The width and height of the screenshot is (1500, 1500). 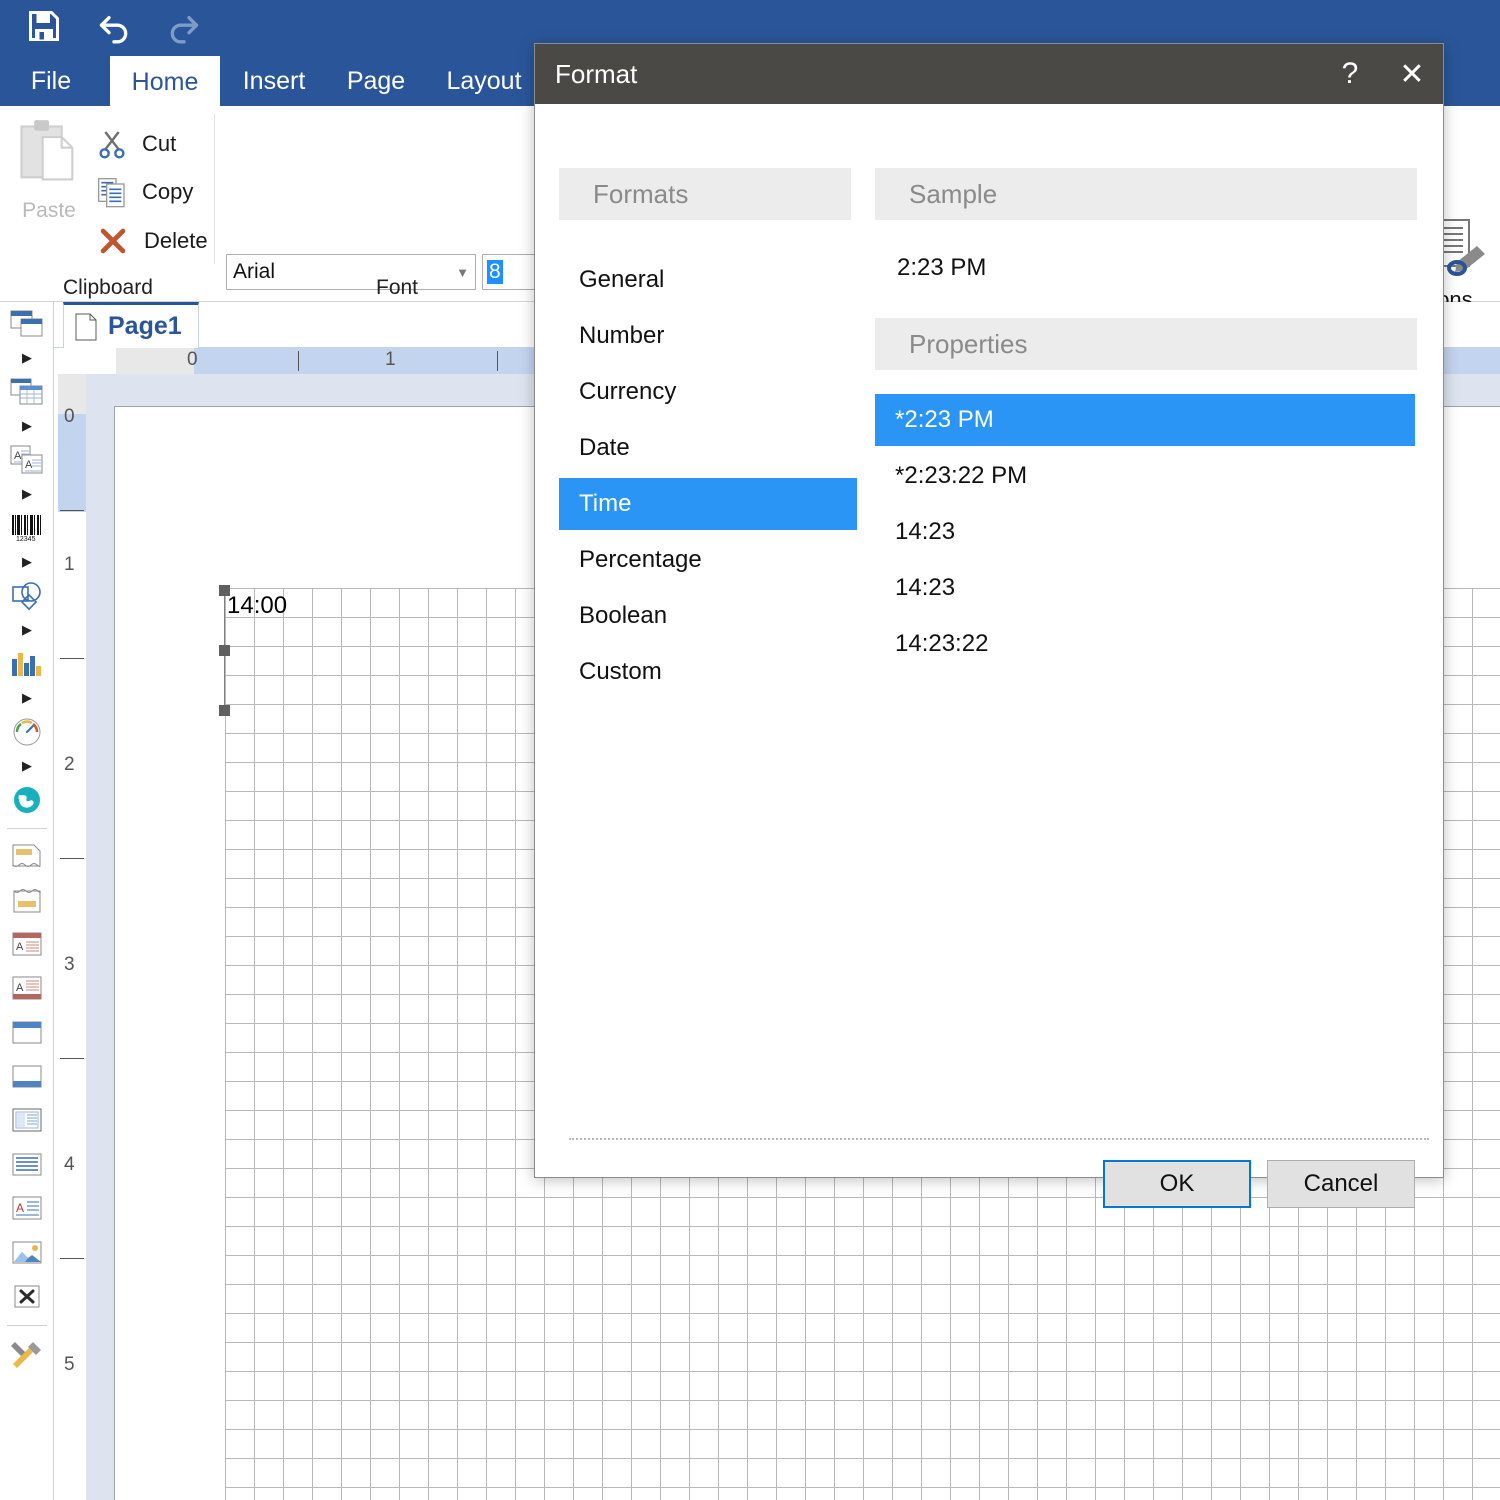 I want to click on cross-tool, so click(x=27, y=1297).